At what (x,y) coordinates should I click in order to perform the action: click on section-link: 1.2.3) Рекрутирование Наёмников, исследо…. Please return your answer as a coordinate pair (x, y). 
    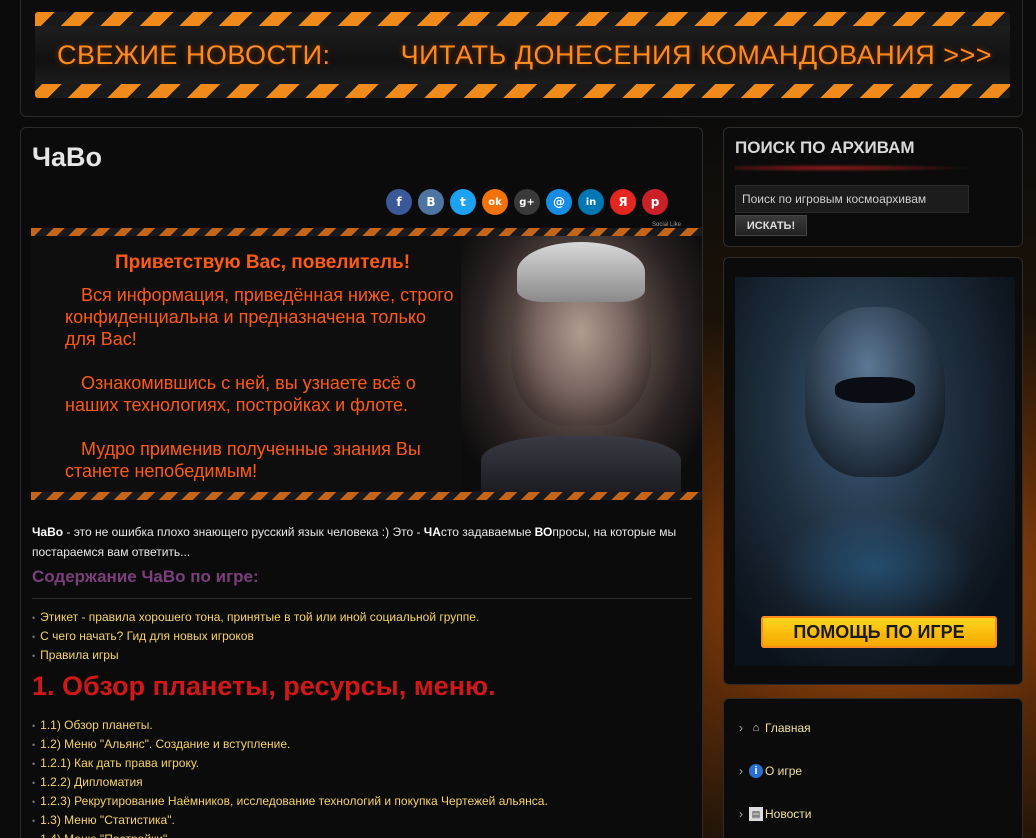
    Looking at the image, I should click on (290, 801).